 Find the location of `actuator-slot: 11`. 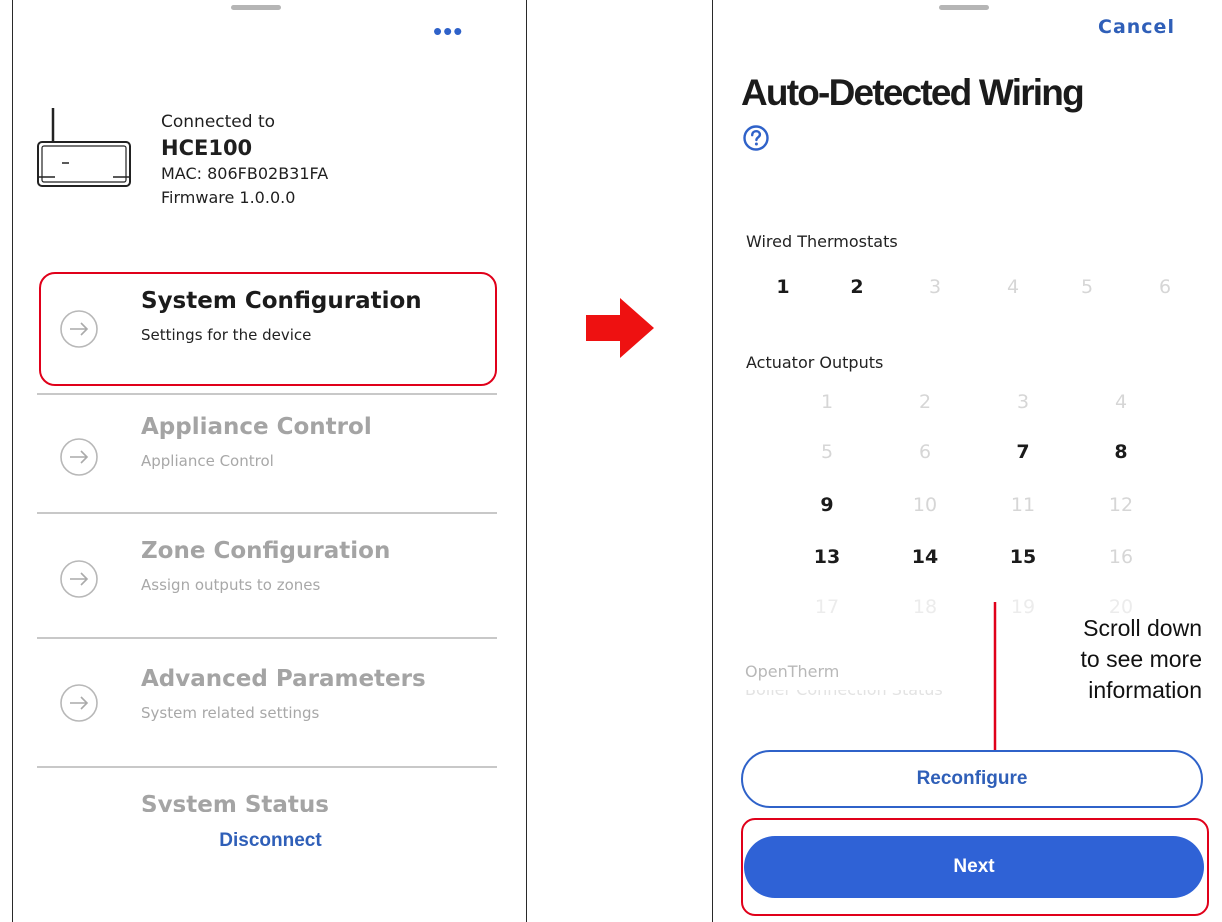

actuator-slot: 11 is located at coordinates (1023, 505).